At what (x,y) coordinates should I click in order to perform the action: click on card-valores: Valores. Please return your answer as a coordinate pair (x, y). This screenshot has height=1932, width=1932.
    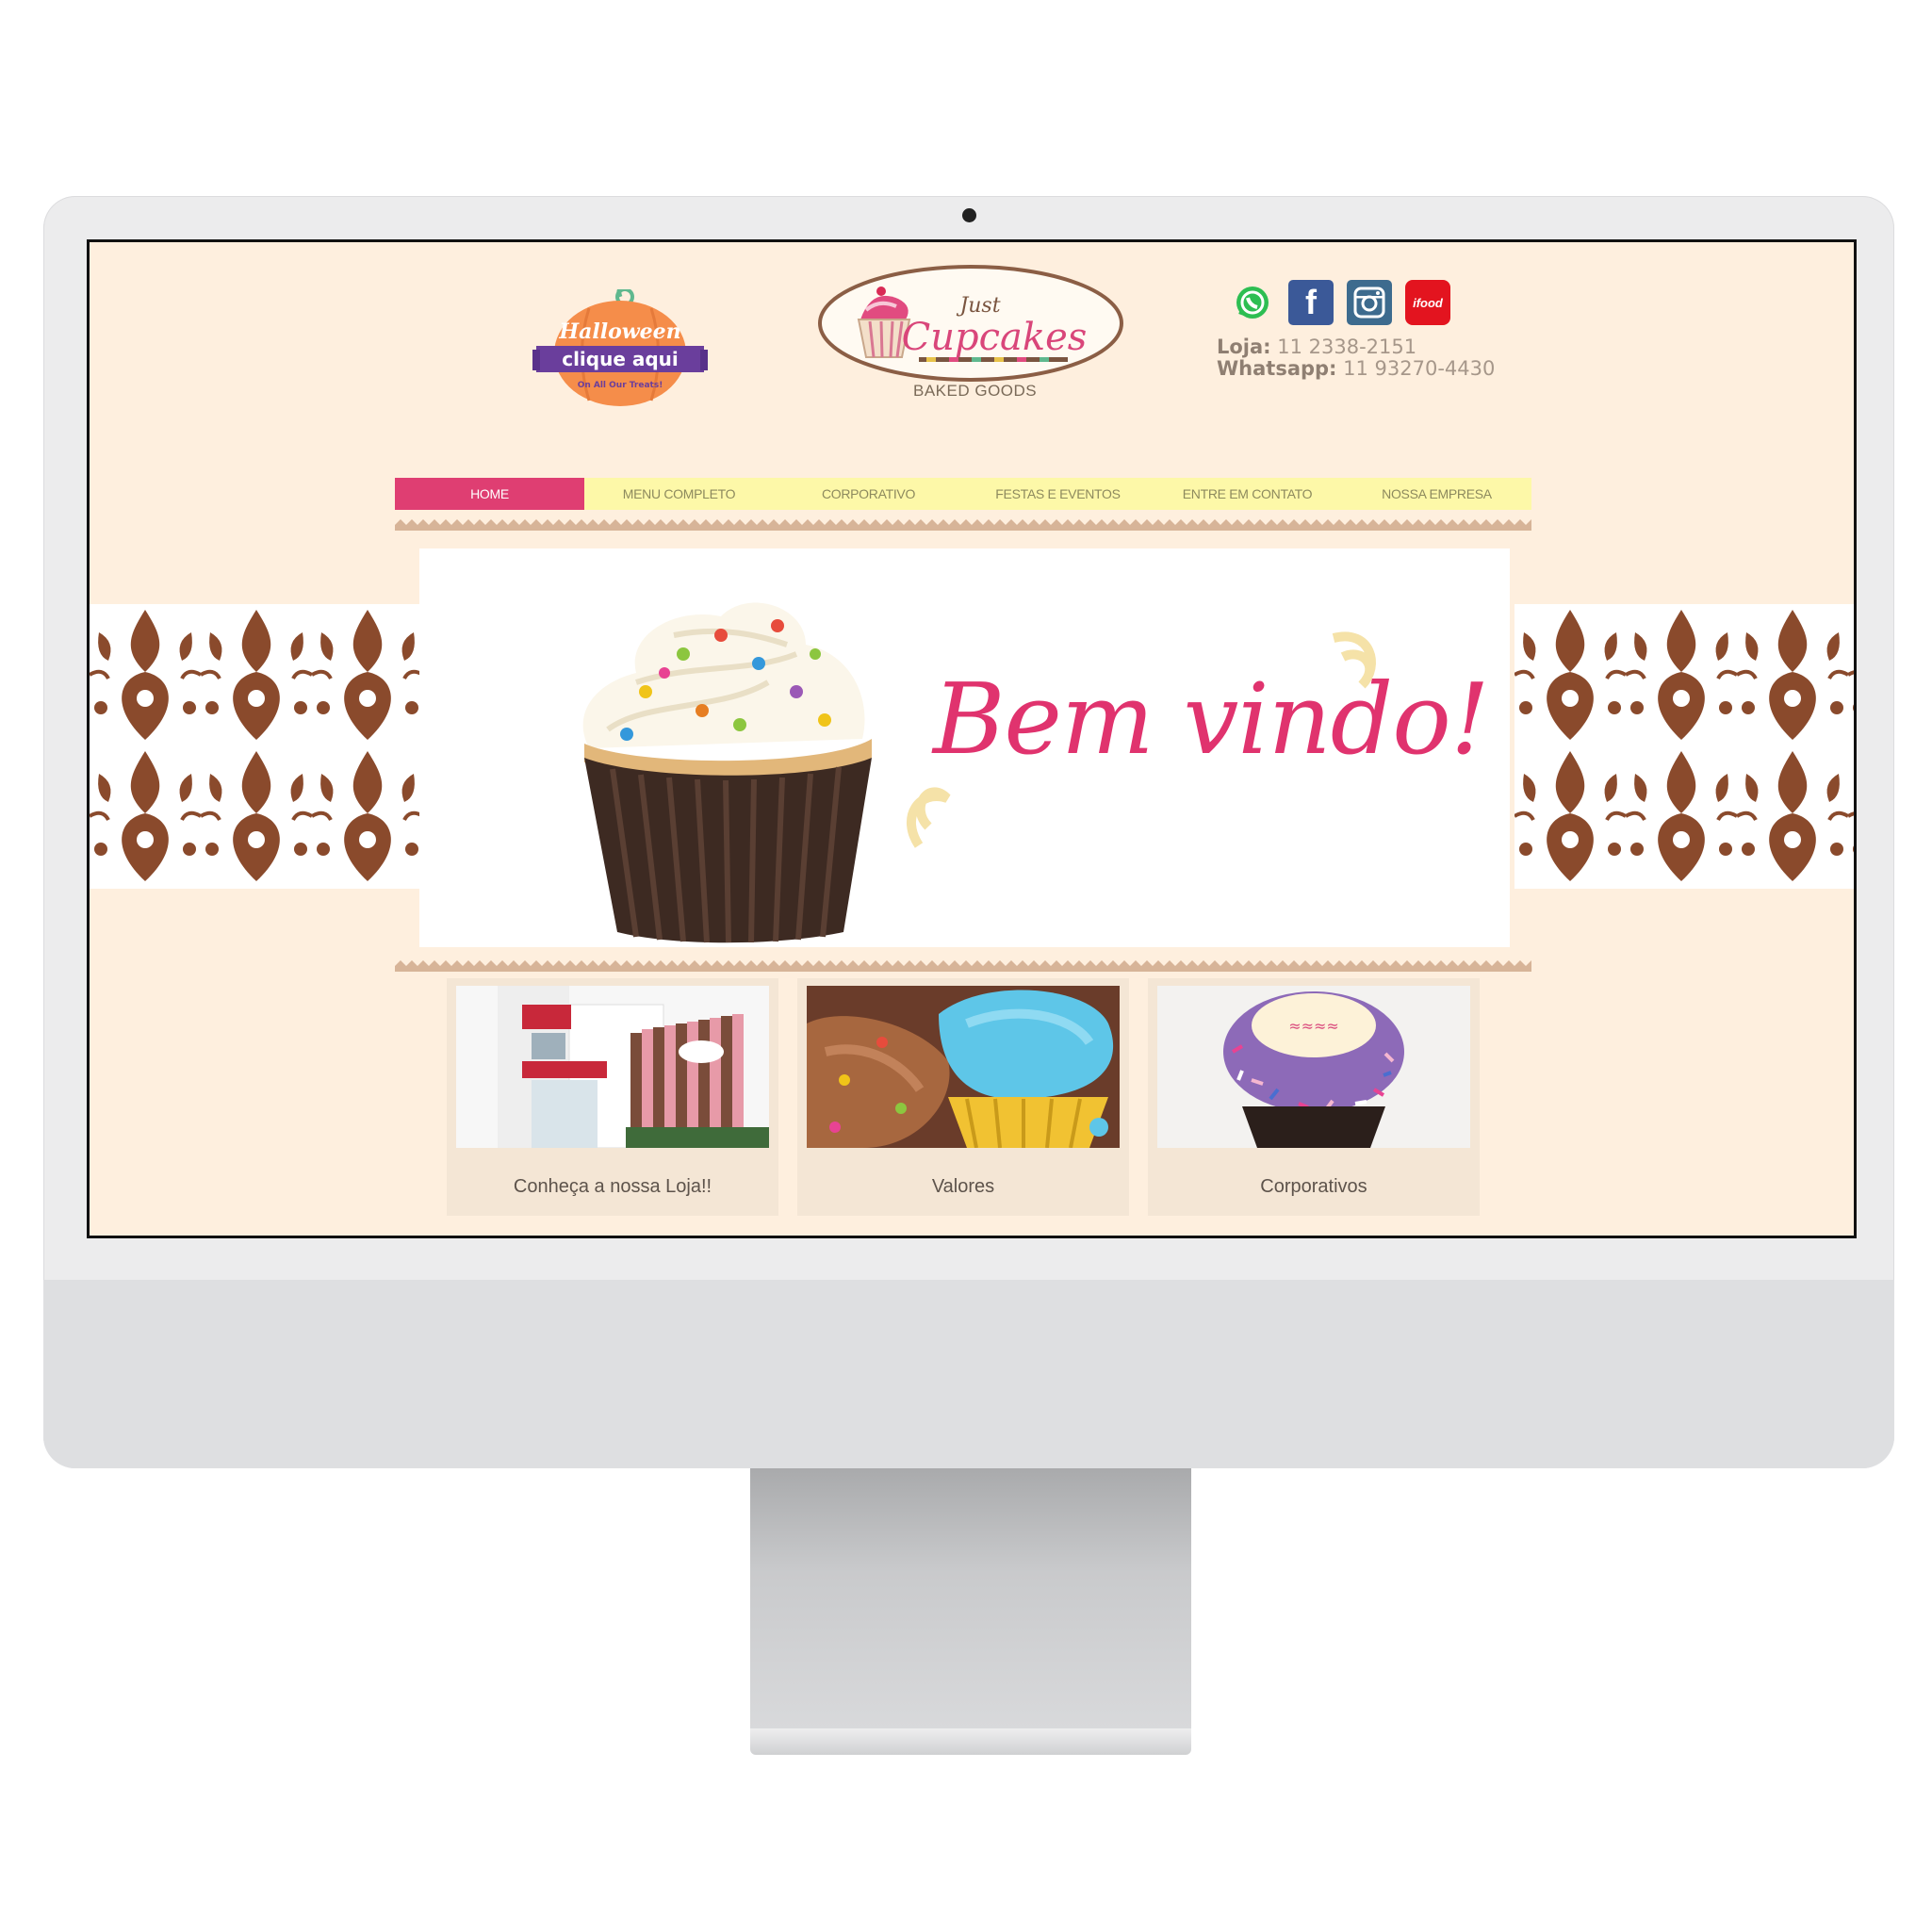
    Looking at the image, I should click on (963, 1097).